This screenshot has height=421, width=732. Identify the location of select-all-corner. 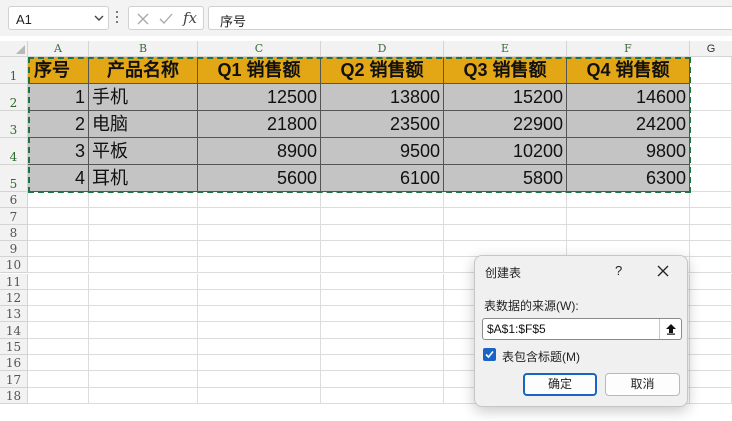
(14, 49).